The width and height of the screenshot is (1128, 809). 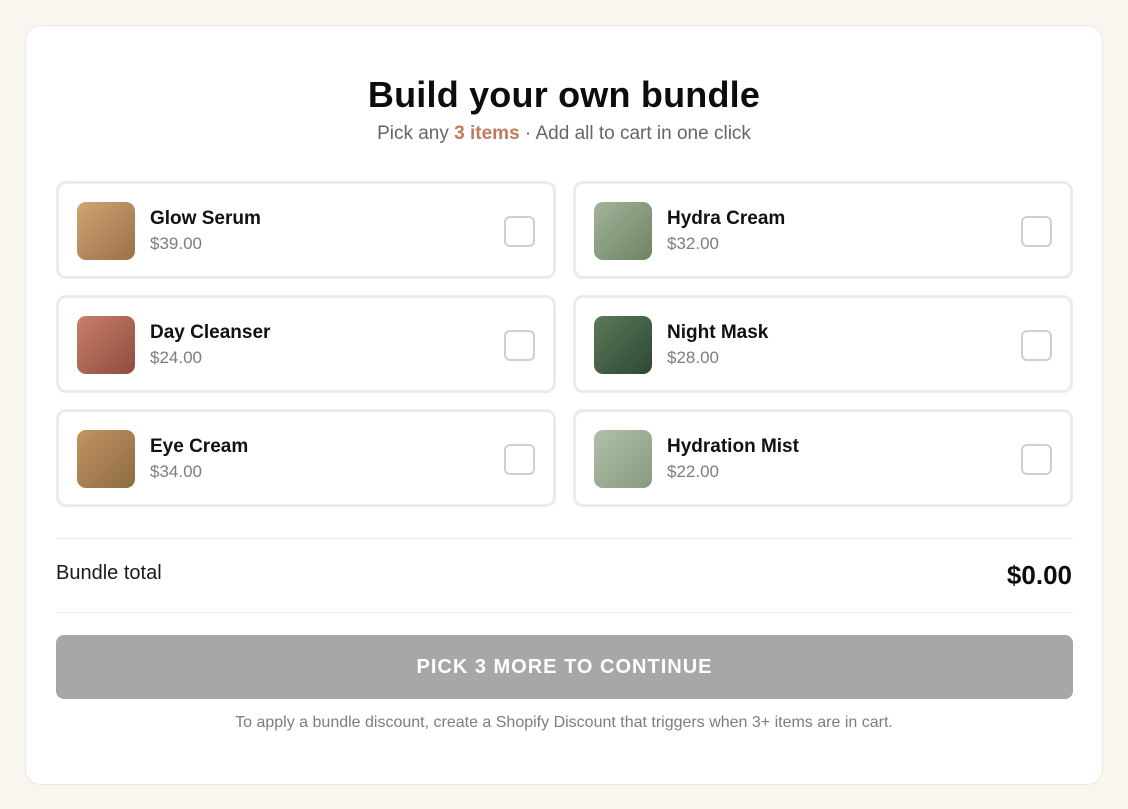 I want to click on product-name: Hydra Cream, so click(x=726, y=218).